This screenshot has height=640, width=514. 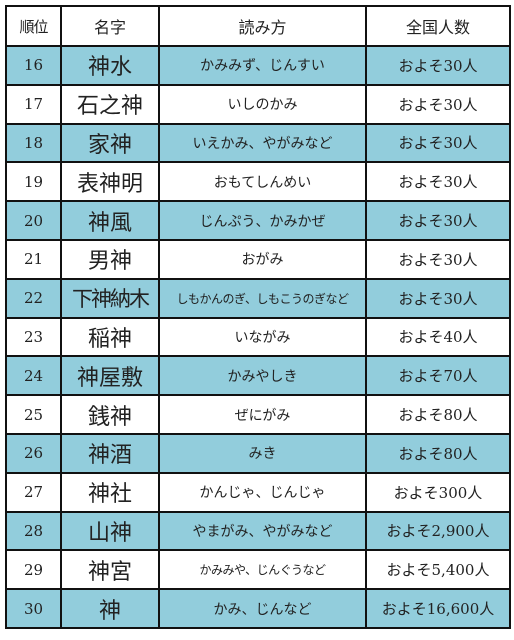 I want to click on header-name: 名字, so click(x=110, y=26).